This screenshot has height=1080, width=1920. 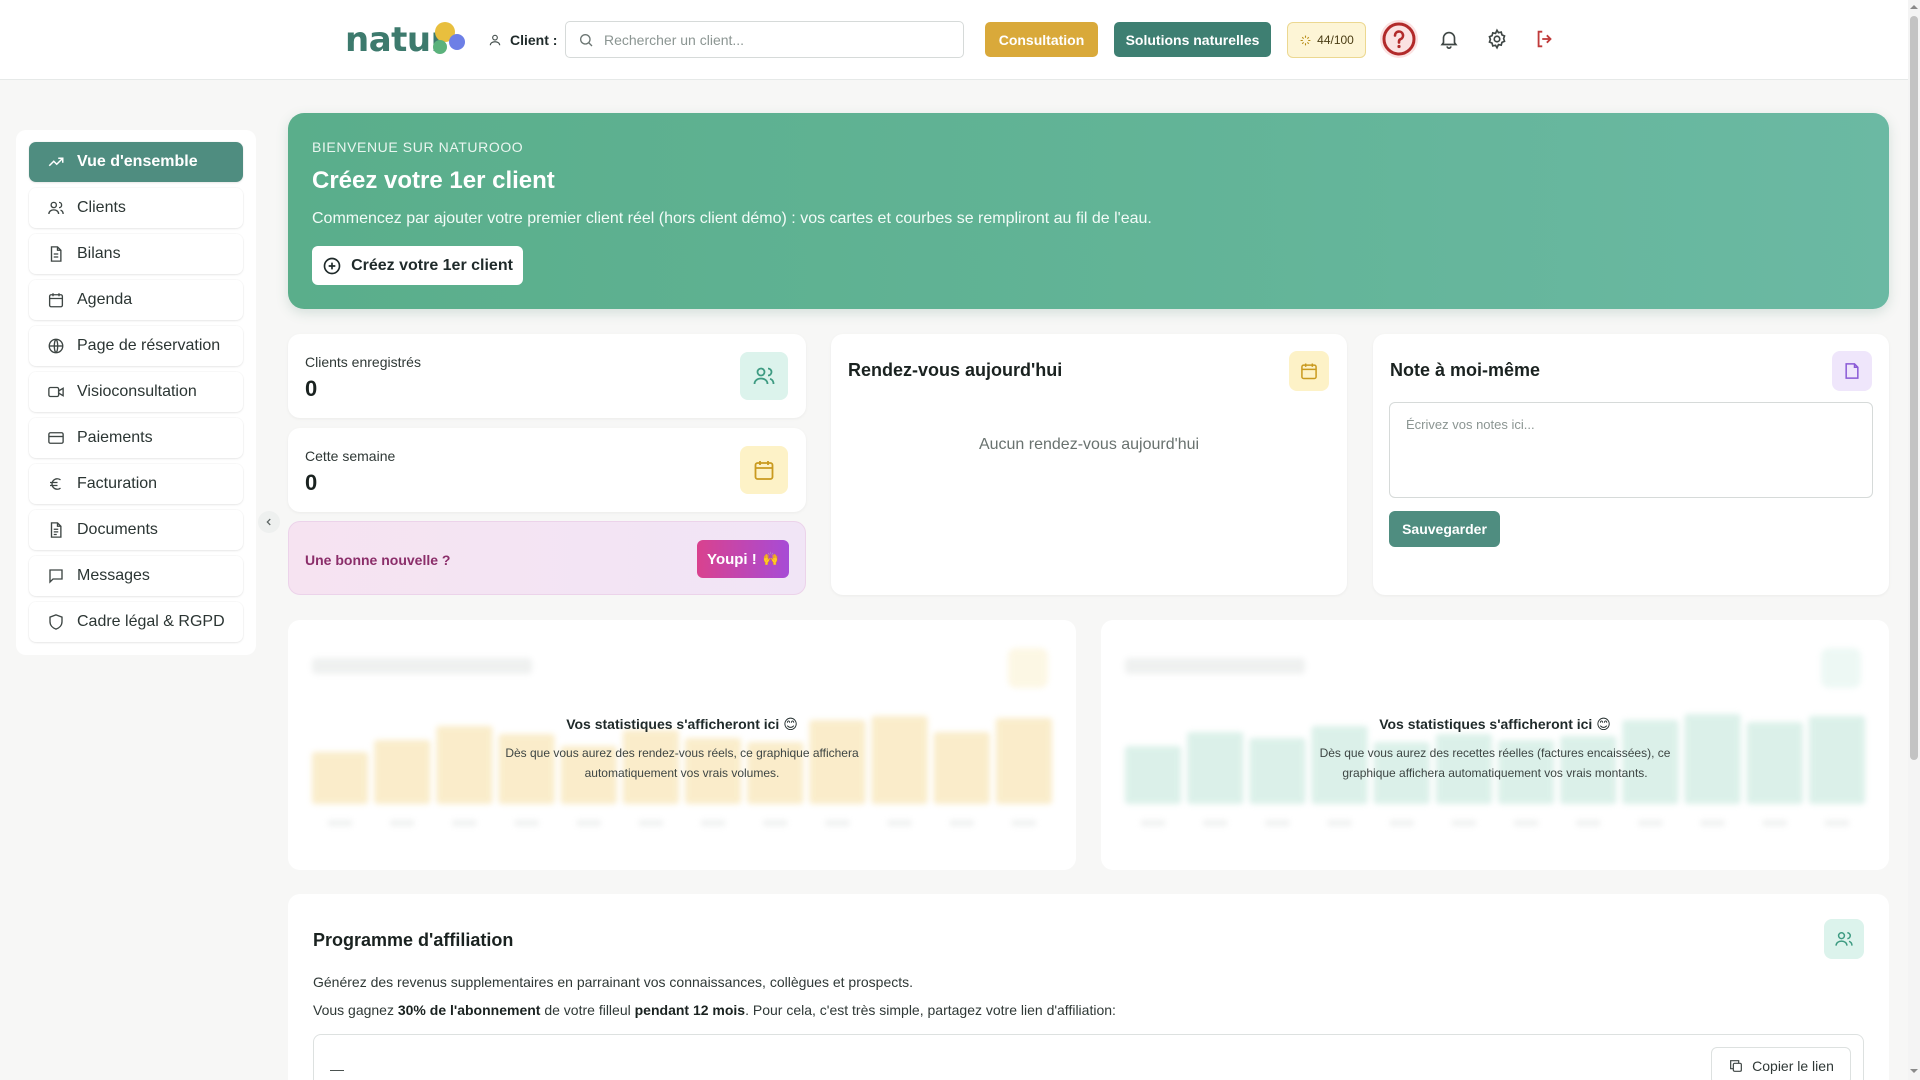 I want to click on gear-icon, so click(x=1497, y=39).